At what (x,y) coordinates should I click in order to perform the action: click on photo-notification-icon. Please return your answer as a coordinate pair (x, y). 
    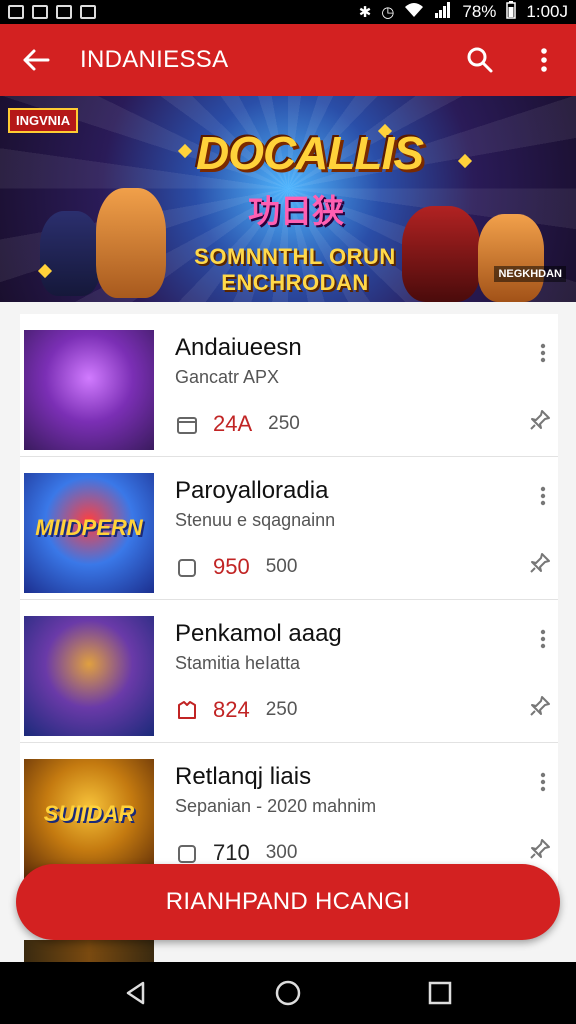
    Looking at the image, I should click on (40, 12).